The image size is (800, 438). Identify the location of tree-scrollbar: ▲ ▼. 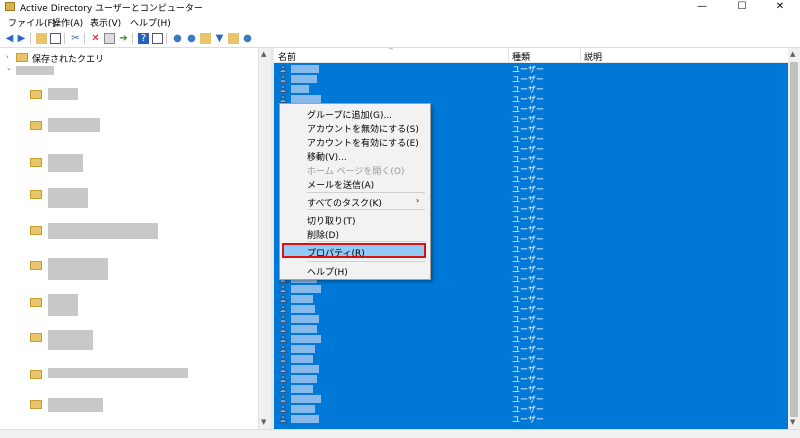
(264, 238).